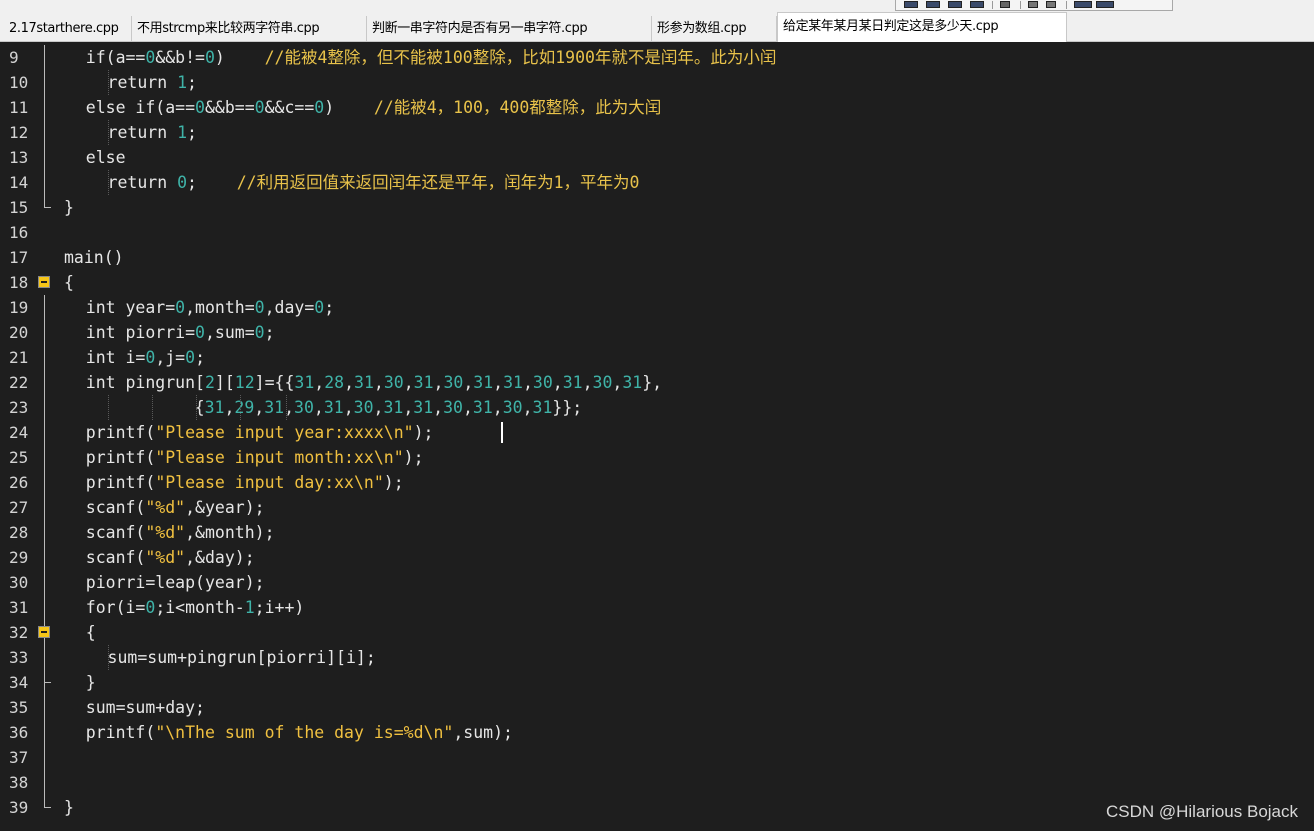 The height and width of the screenshot is (831, 1314). I want to click on code-text: for(i=0;i<month-1;i++), so click(195, 607).